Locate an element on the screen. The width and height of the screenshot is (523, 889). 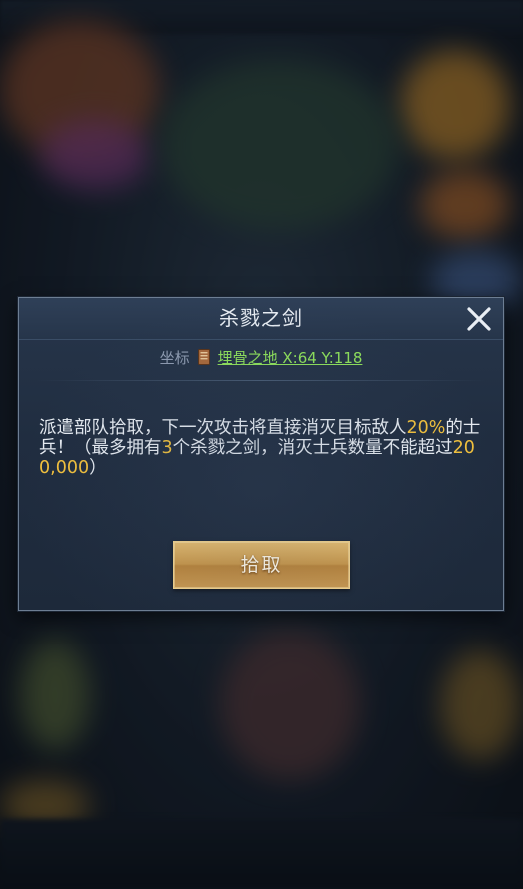
dialog-header: 杀戮之剑 is located at coordinates (261, 319).